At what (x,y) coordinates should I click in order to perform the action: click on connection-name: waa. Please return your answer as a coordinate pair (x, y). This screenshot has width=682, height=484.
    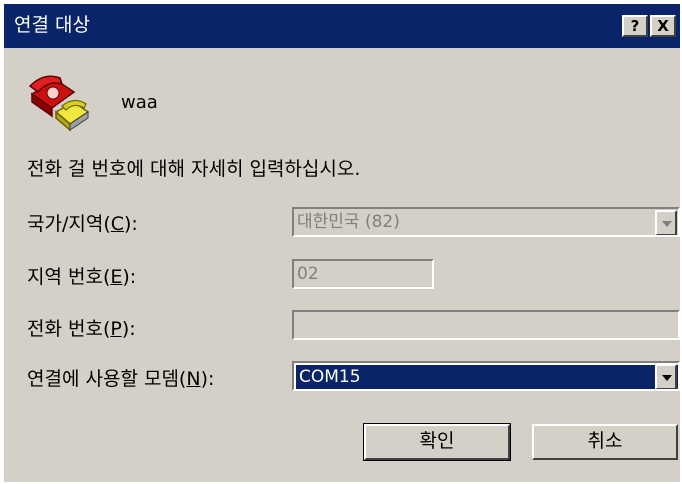
    Looking at the image, I should click on (139, 102).